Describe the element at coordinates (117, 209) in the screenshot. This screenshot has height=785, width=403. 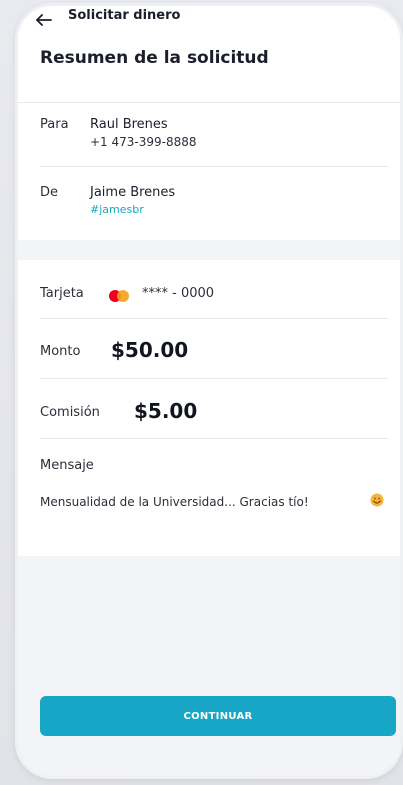
I see `sender-handle: #jamesbr` at that location.